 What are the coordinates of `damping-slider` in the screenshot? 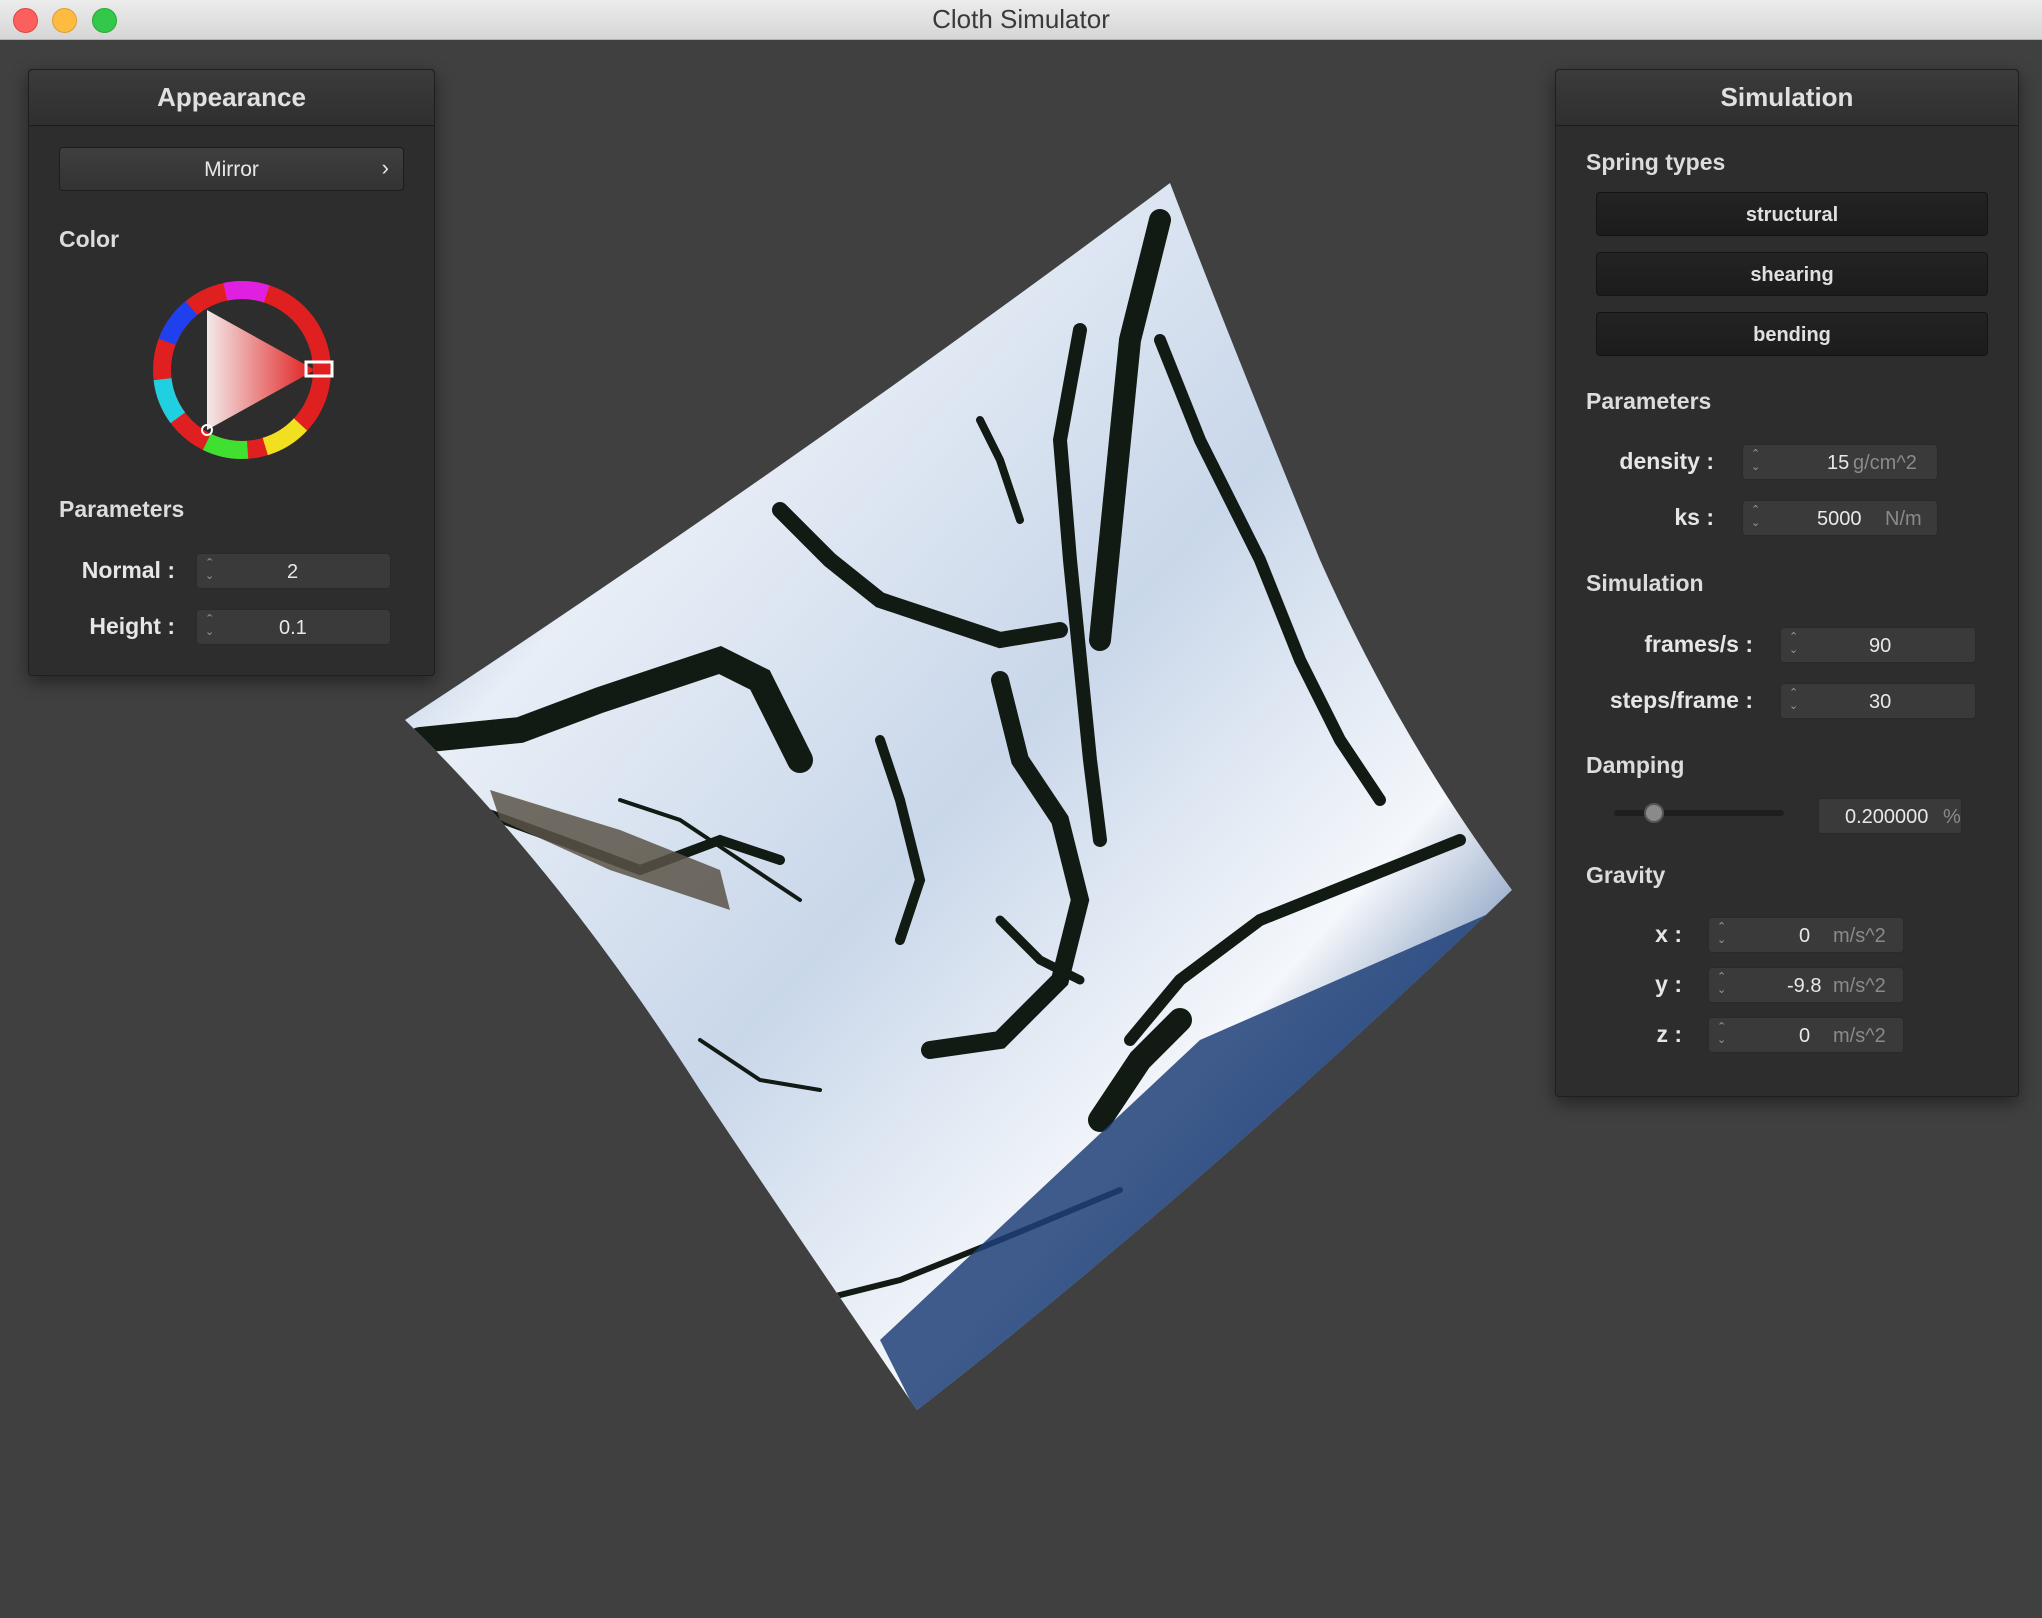 It's located at (1699, 813).